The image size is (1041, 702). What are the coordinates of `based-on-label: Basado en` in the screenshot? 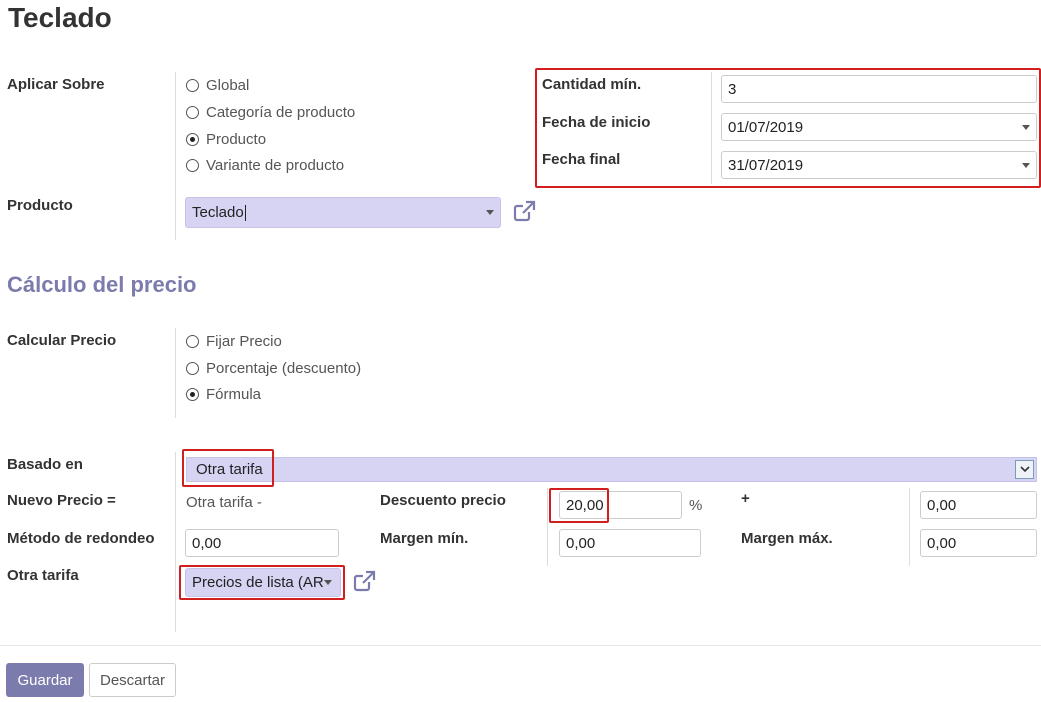 It's located at (45, 464).